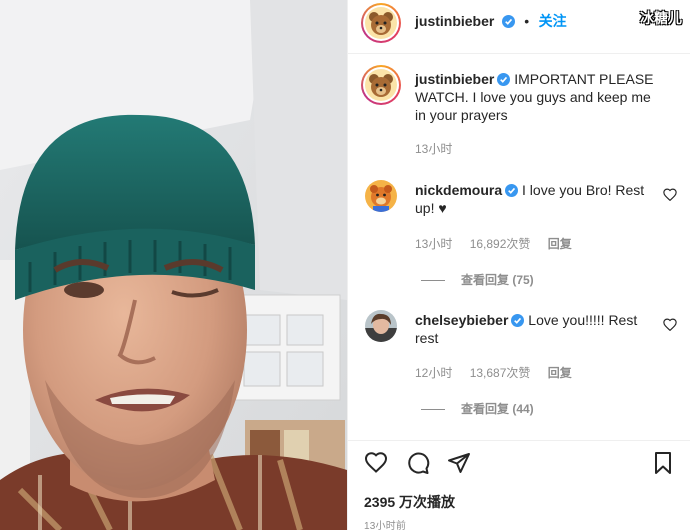  What do you see at coordinates (433, 149) in the screenshot?
I see `caption-timestamp: 13小时` at bounding box center [433, 149].